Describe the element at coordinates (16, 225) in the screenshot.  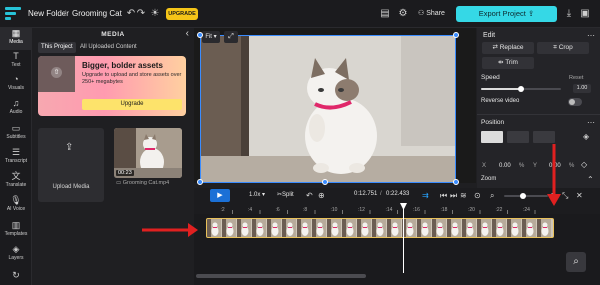
I see `templates-icon: ▥` at that location.